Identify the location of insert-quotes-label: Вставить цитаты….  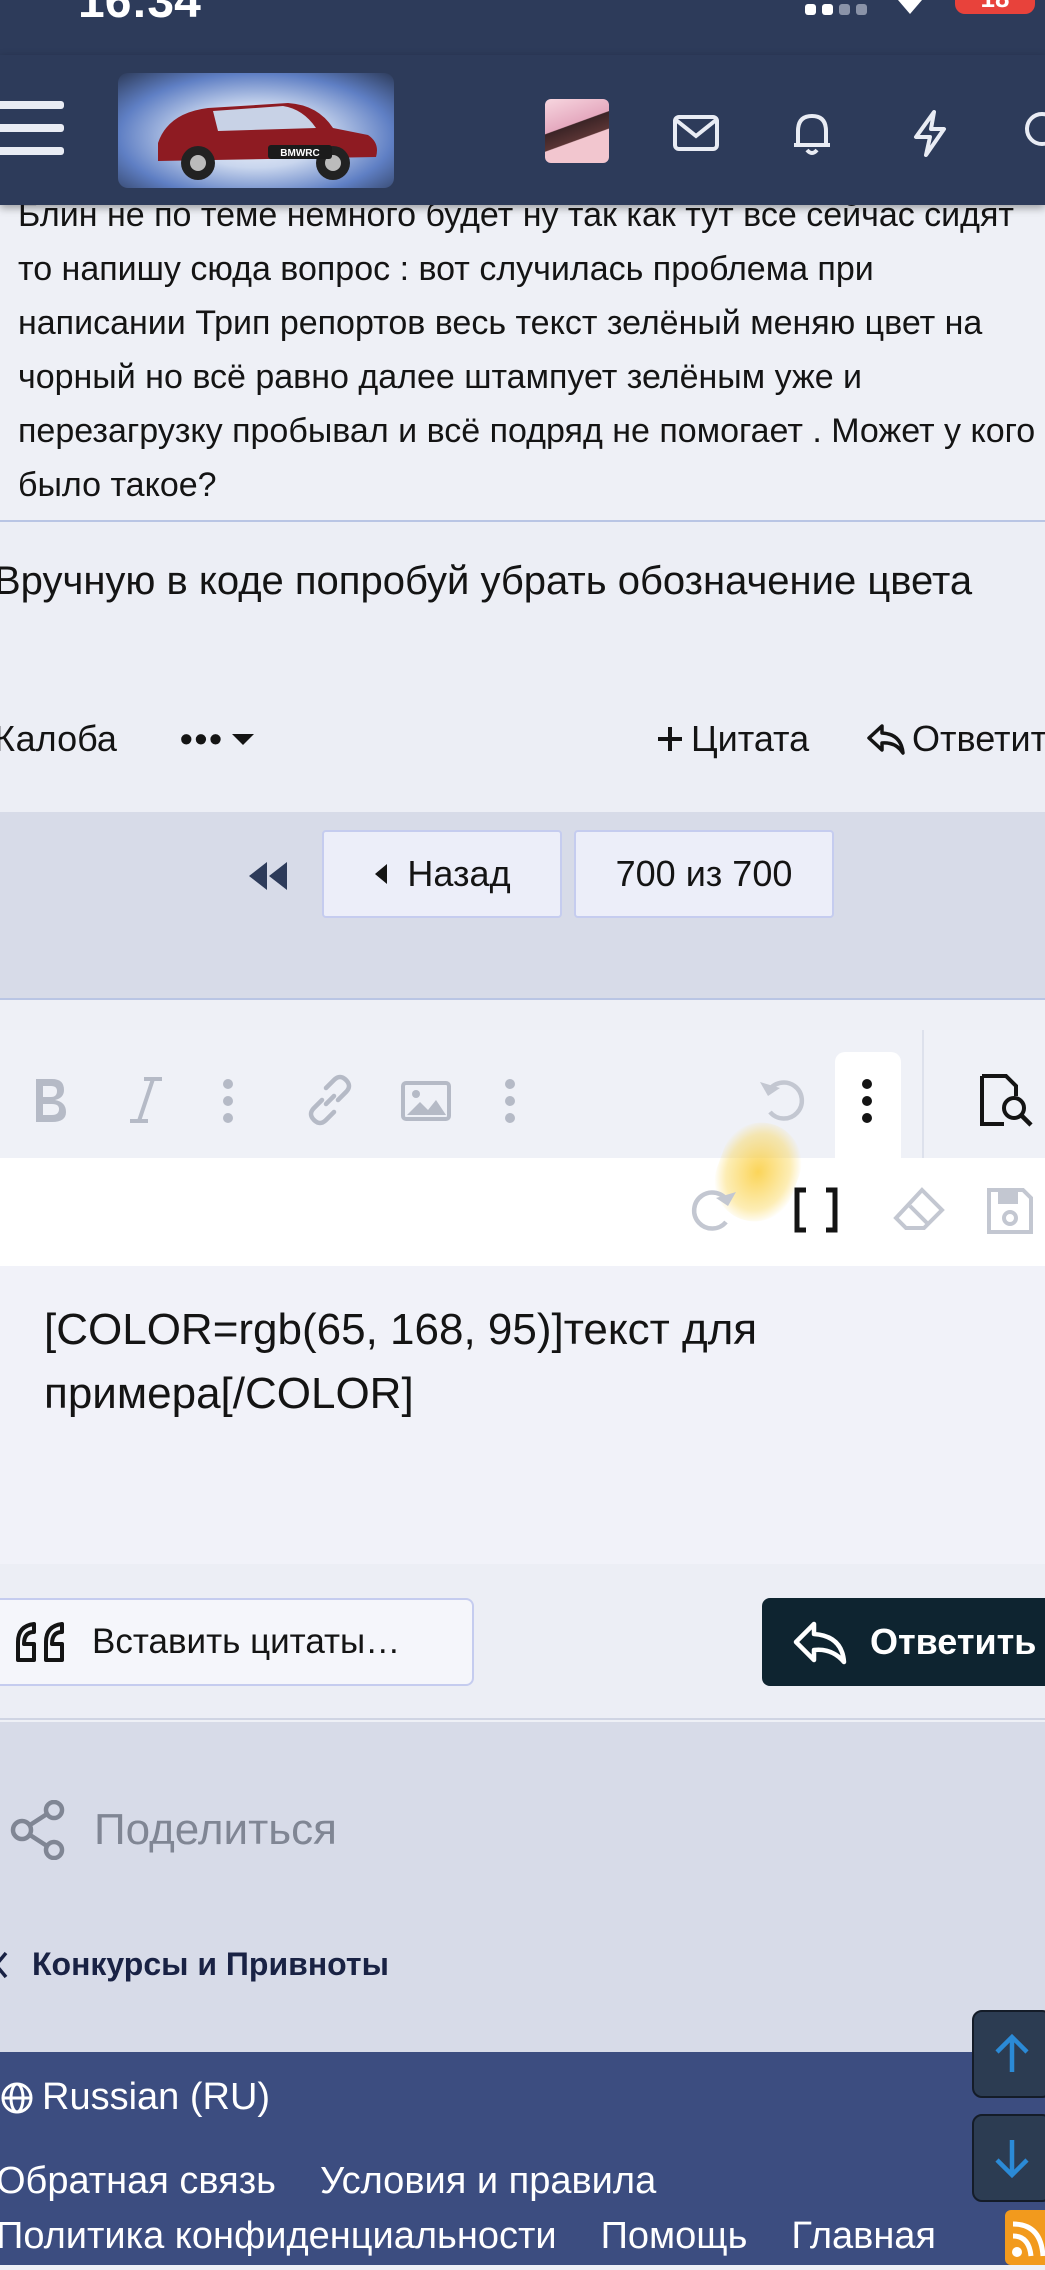
(246, 1641).